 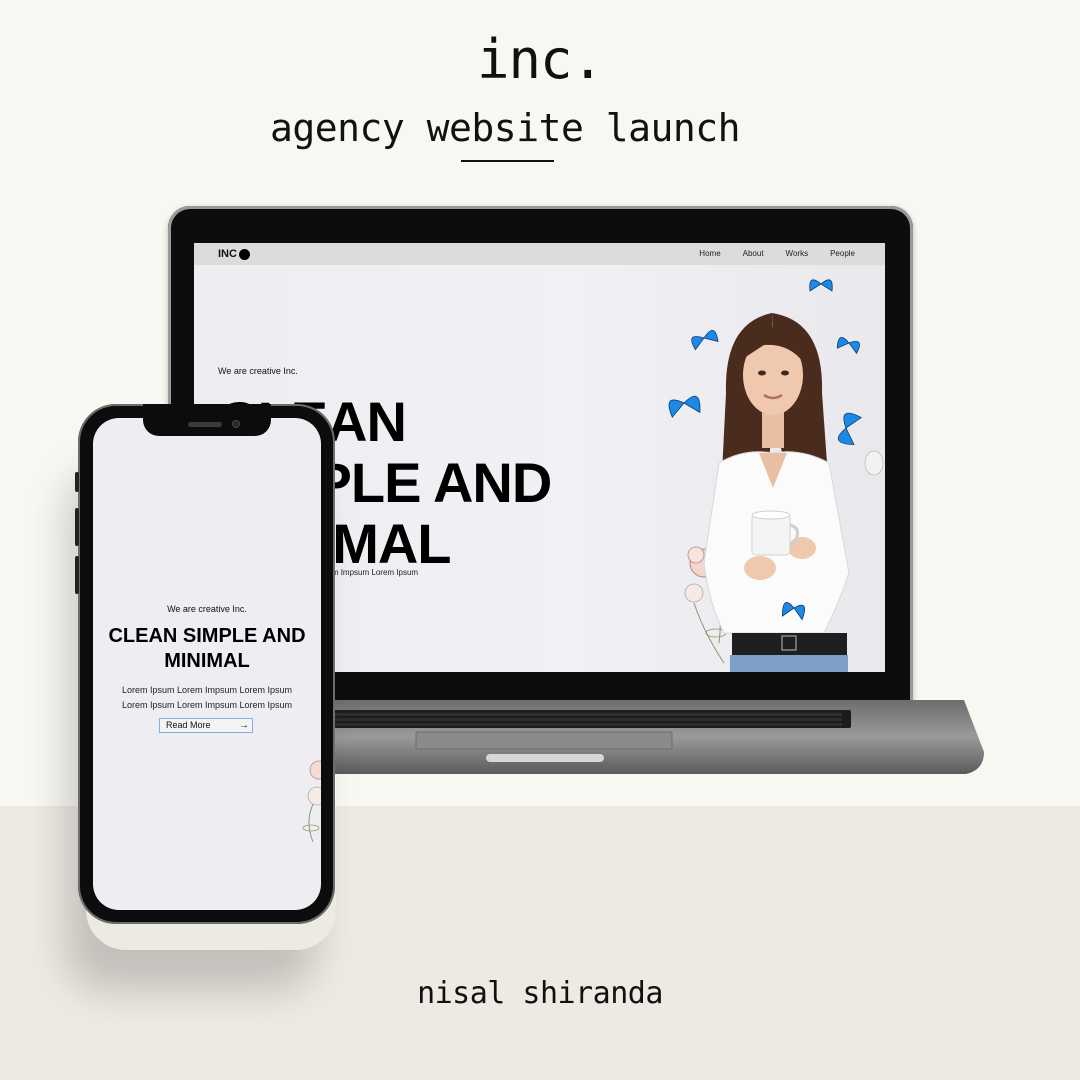 What do you see at coordinates (207, 649) in the screenshot?
I see `mobile-heading: CLEAN SIMPLE AND MINIMAL` at bounding box center [207, 649].